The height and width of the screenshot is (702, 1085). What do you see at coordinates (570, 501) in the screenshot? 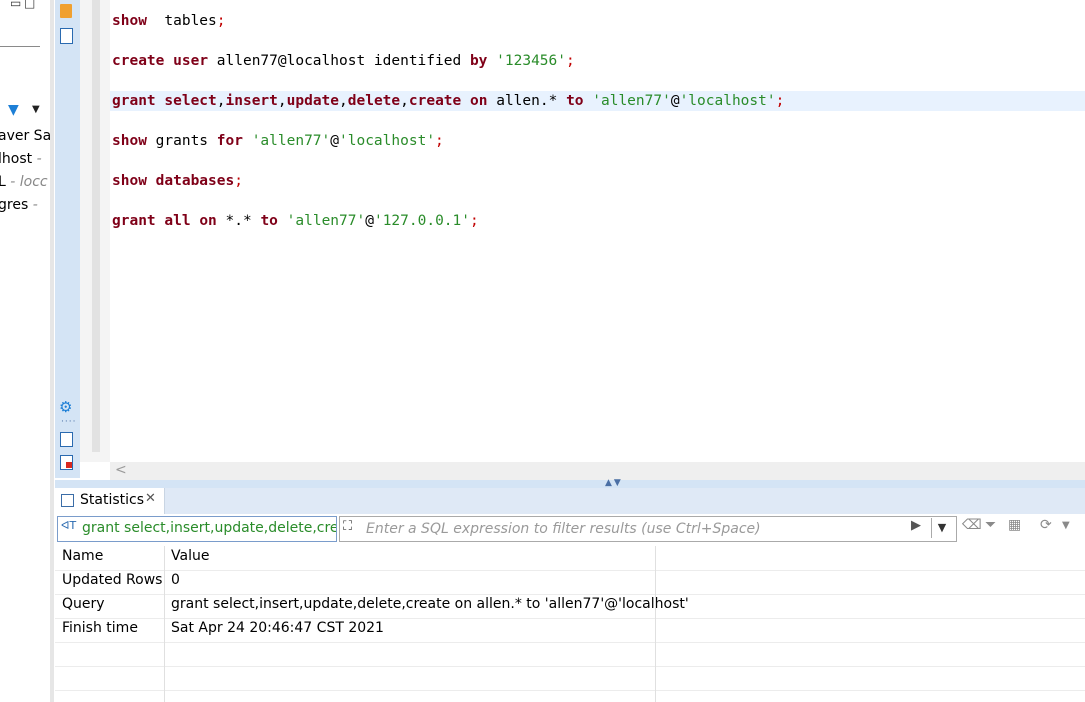
I see `results-tabbar` at bounding box center [570, 501].